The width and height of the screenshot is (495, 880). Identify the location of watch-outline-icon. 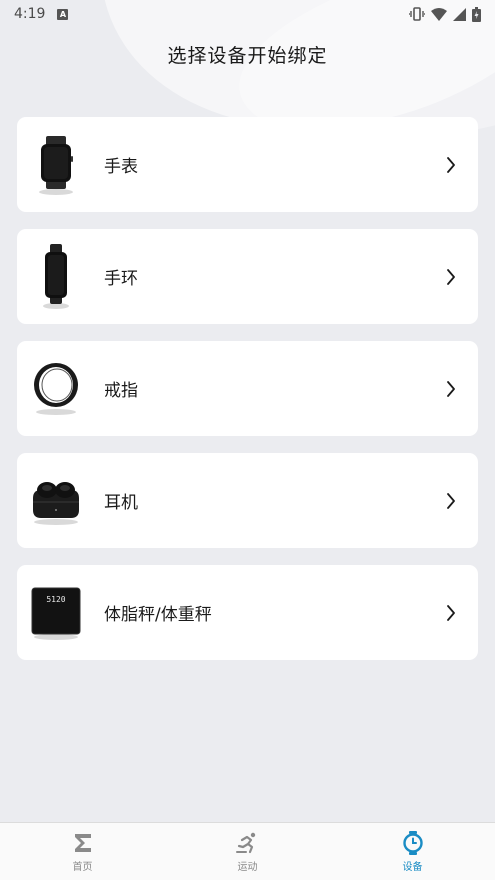
(413, 842).